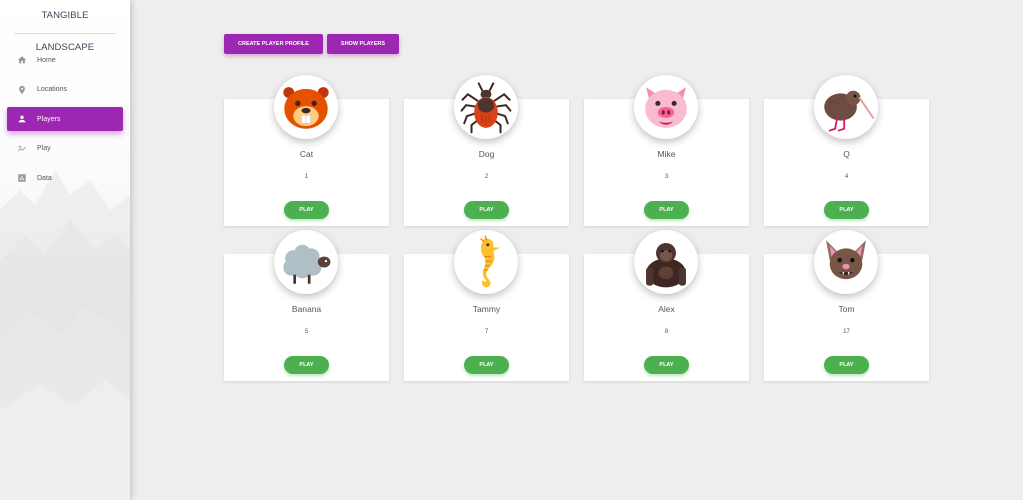 This screenshot has width=1023, height=500. Describe the element at coordinates (65, 335) in the screenshot. I see `mountain-background-image` at that location.